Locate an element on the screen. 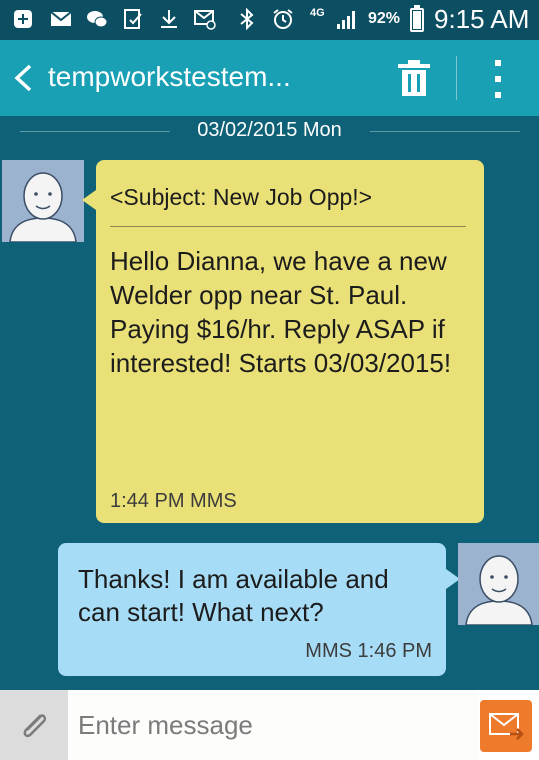  back-arrow-icon is located at coordinates (23, 78).